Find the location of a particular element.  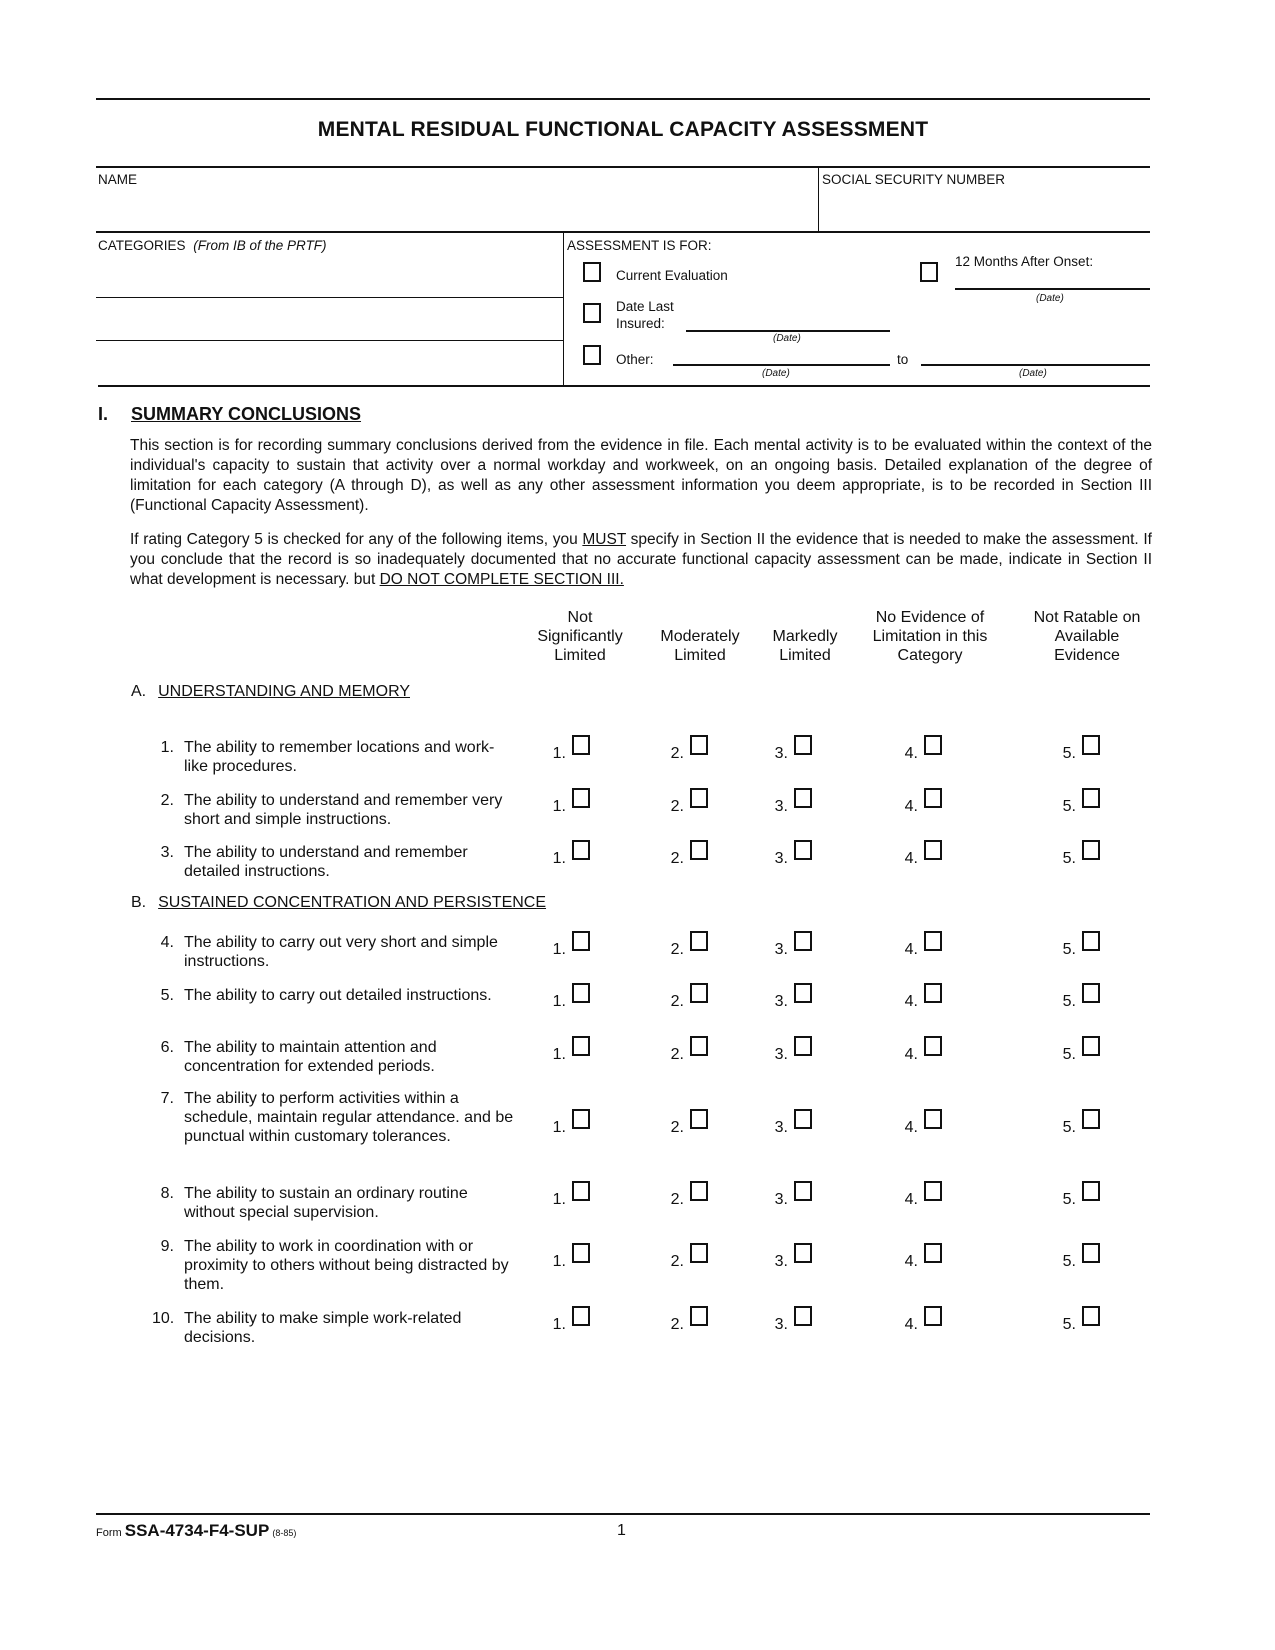

top-rule is located at coordinates (623, 99).